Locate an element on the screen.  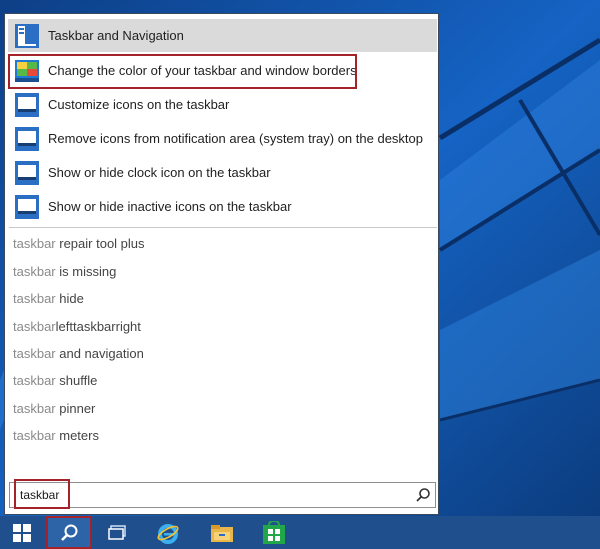
file-explorer-icon is located at coordinates (222, 533).